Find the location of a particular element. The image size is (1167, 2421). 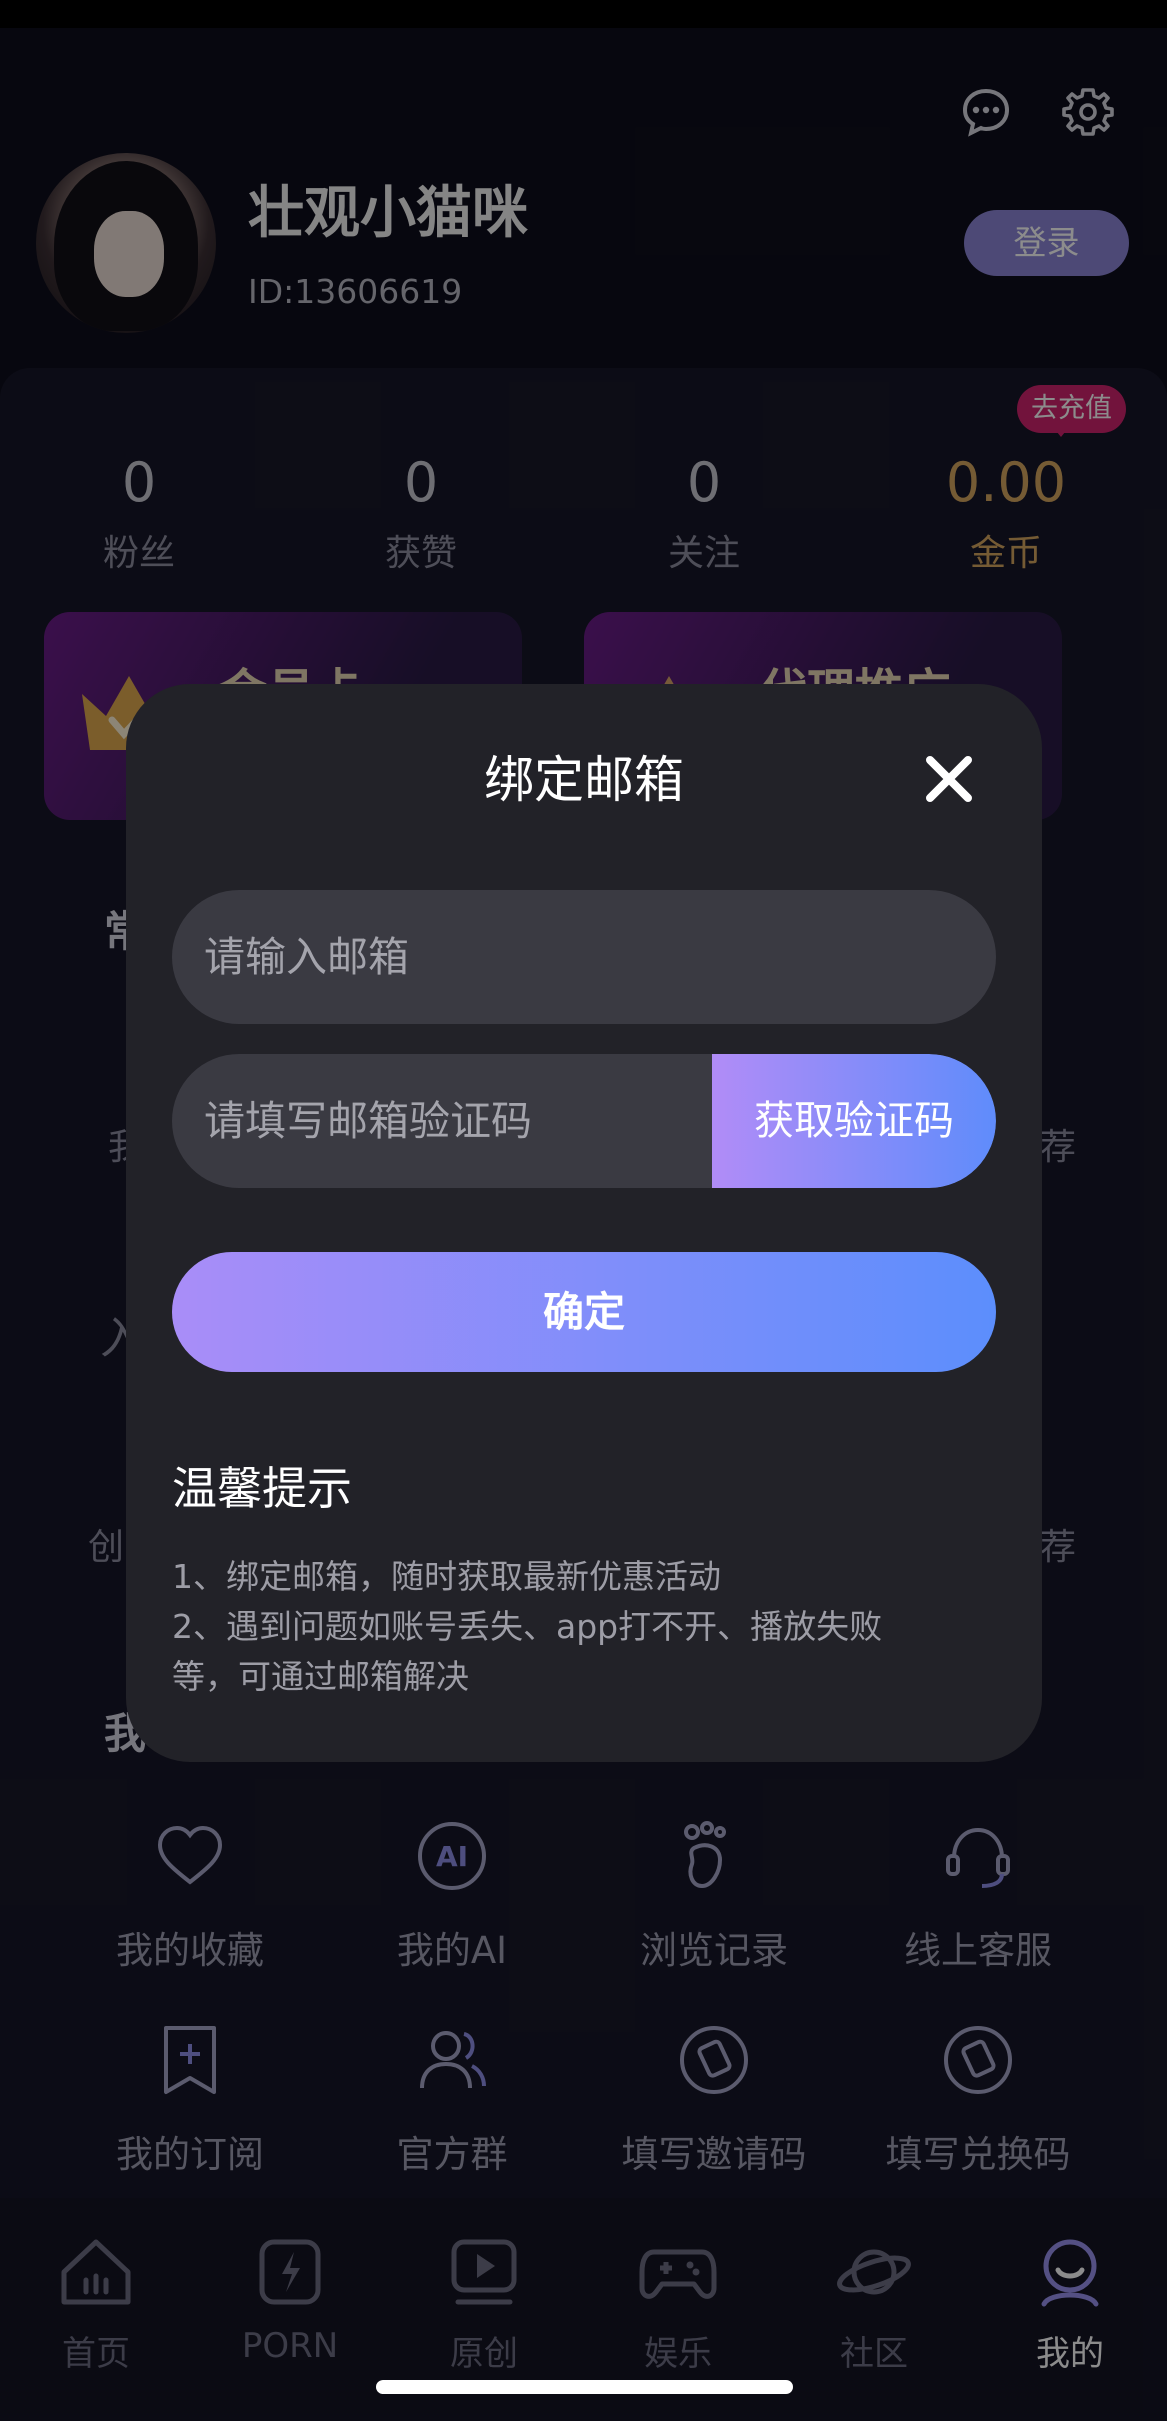

close-icon is located at coordinates (949, 779).